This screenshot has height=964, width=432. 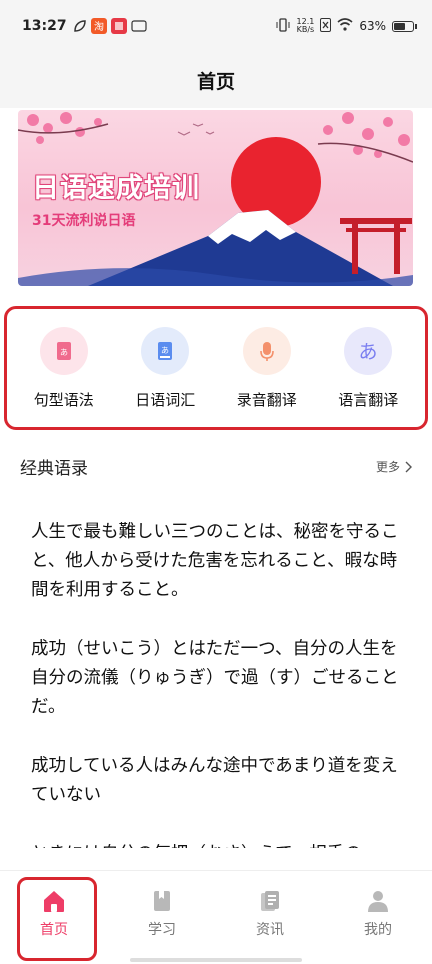 I want to click on news-icon, so click(x=270, y=901).